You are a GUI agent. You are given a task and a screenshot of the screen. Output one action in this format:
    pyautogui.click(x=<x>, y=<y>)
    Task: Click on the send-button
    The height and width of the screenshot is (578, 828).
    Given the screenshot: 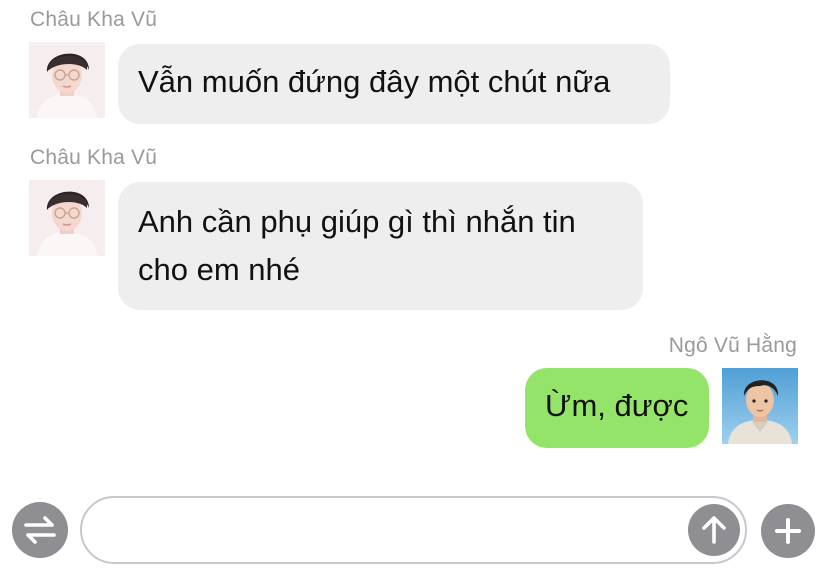 What is the action you would take?
    pyautogui.click(x=714, y=530)
    